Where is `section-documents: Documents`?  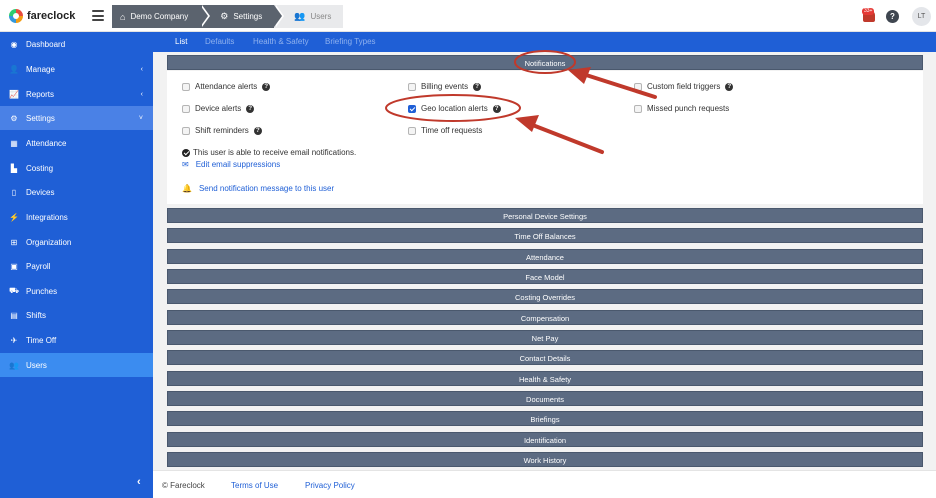
section-documents: Documents is located at coordinates (545, 398).